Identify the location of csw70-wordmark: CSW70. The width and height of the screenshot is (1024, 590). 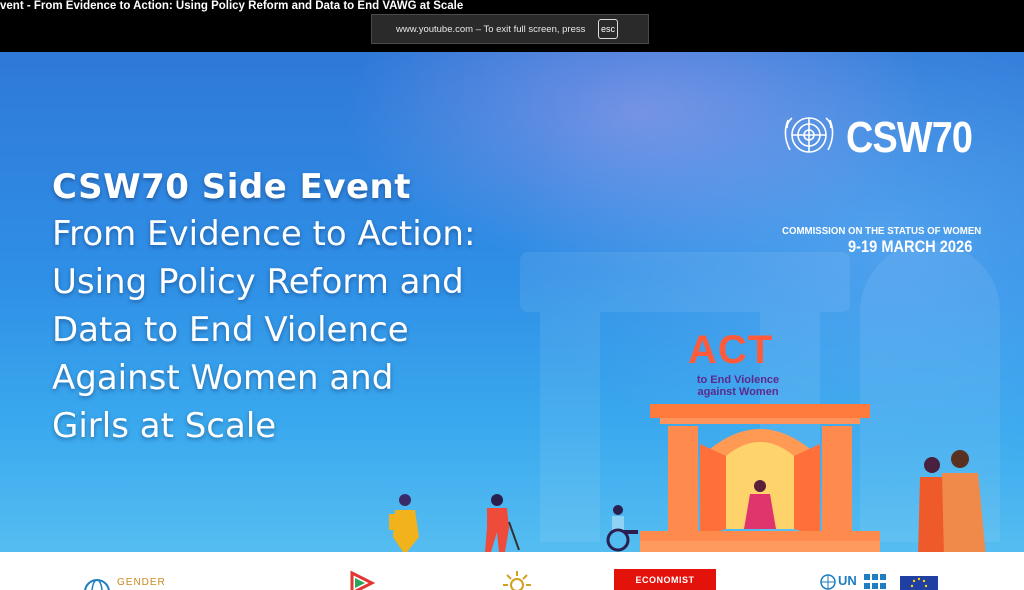
(909, 137).